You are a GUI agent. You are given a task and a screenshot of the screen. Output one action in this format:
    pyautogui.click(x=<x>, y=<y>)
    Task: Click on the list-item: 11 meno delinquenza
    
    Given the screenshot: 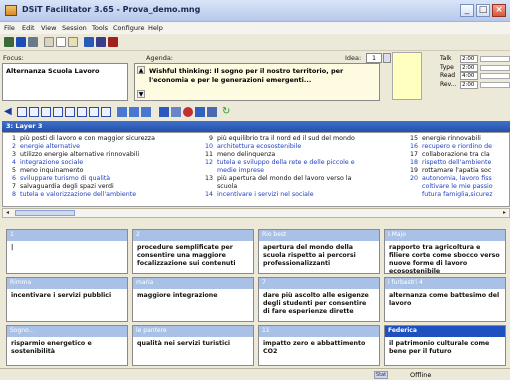 What is the action you would take?
    pyautogui.click(x=239, y=155)
    